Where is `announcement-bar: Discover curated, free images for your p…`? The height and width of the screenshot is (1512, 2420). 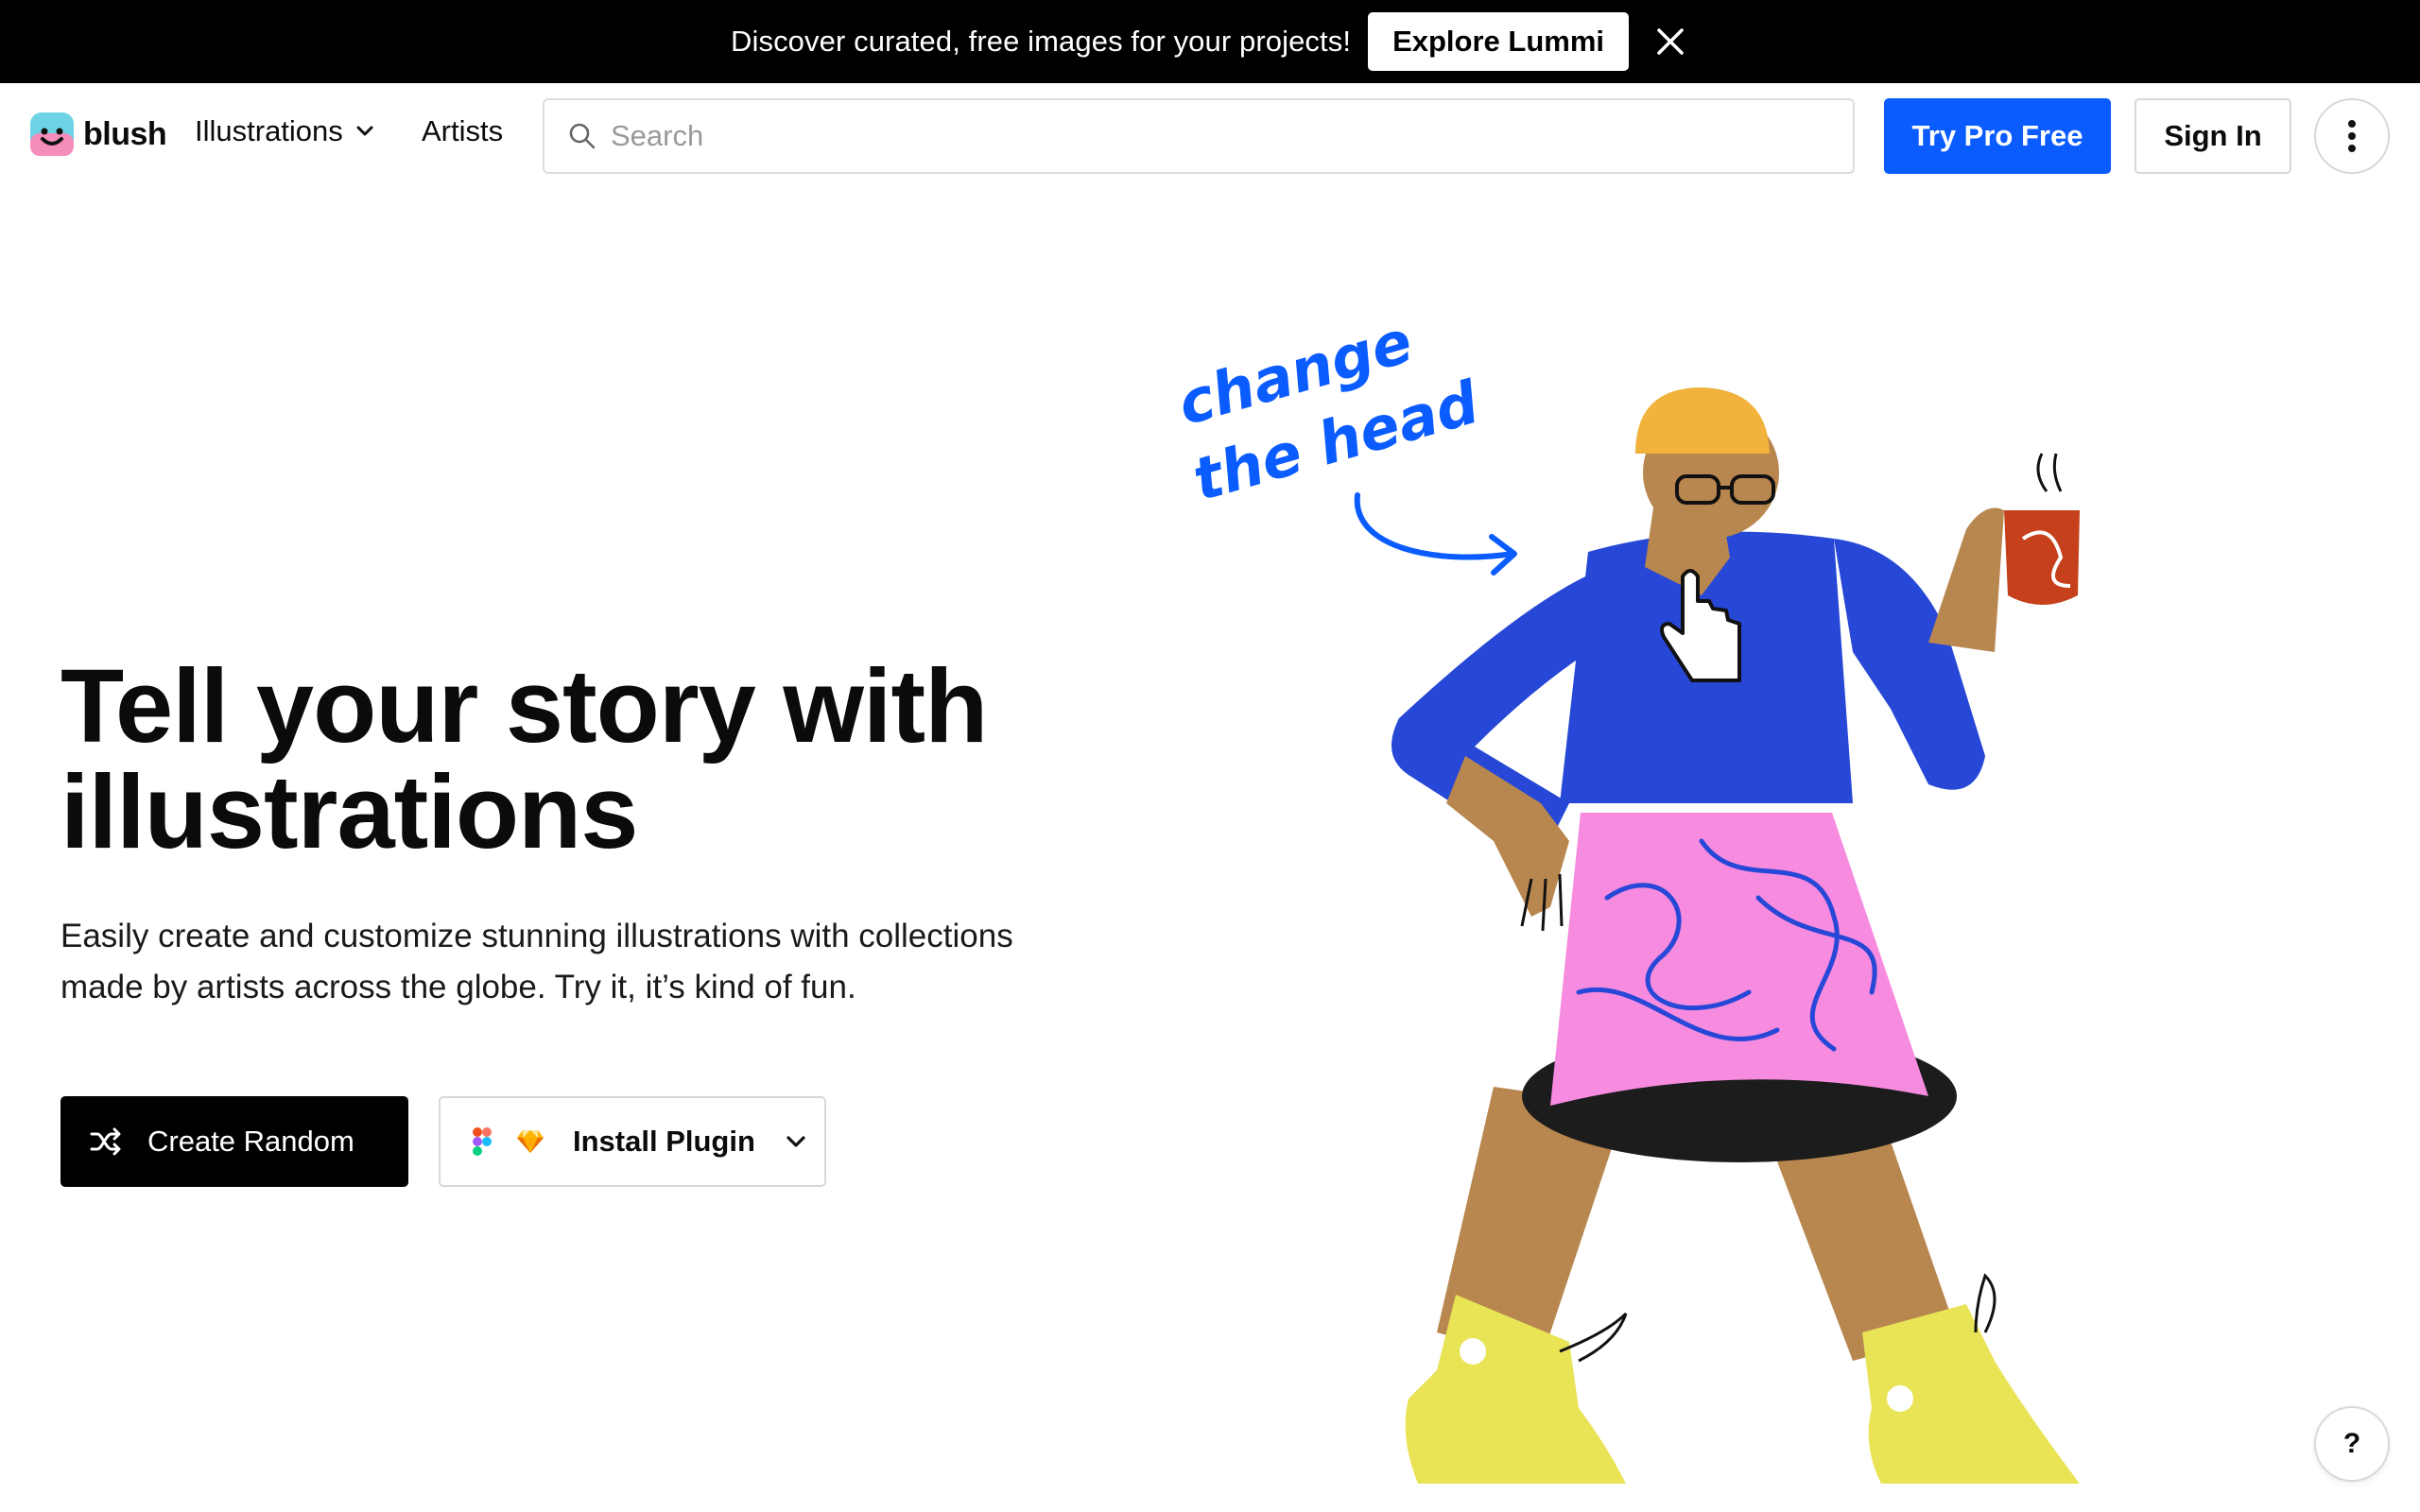 announcement-bar: Discover curated, free images for your p… is located at coordinates (1210, 41).